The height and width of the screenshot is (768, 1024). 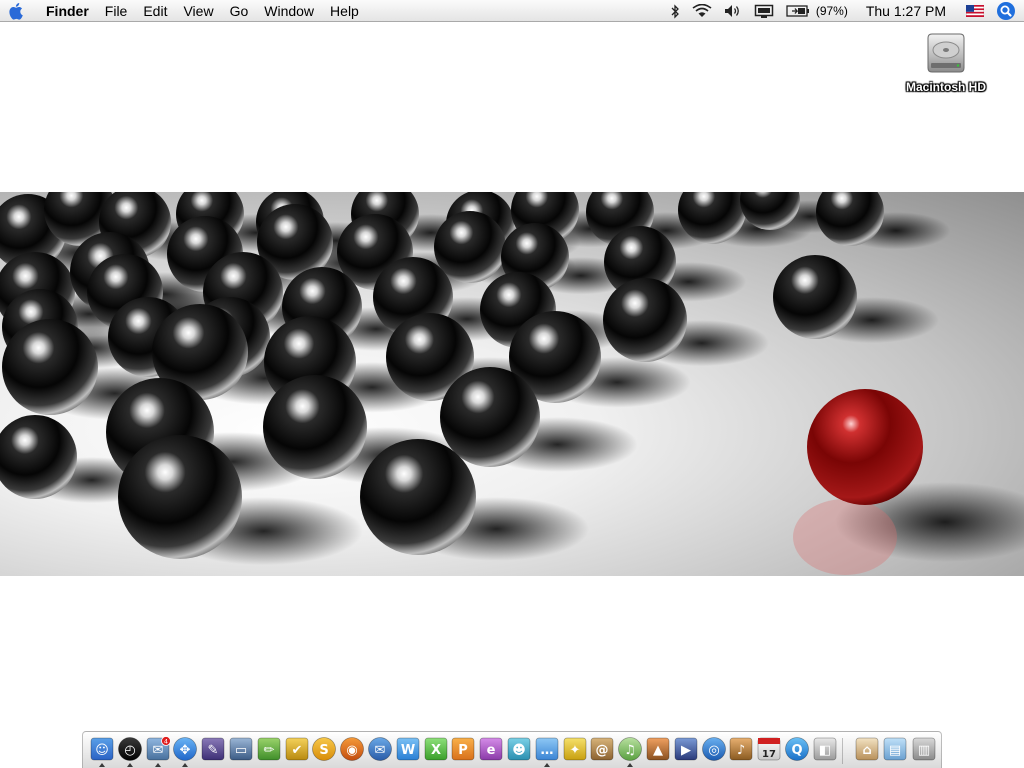 I want to click on wifi-icon, so click(x=702, y=10).